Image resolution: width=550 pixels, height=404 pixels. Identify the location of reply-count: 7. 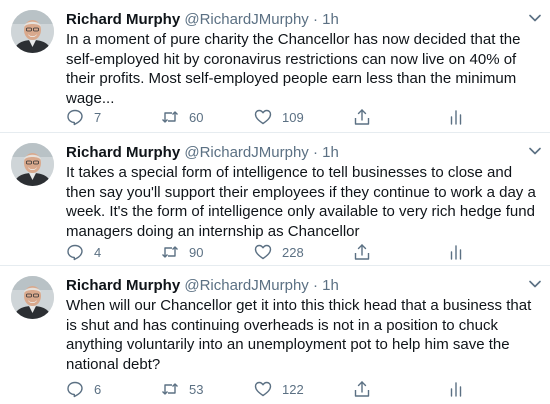
(98, 117).